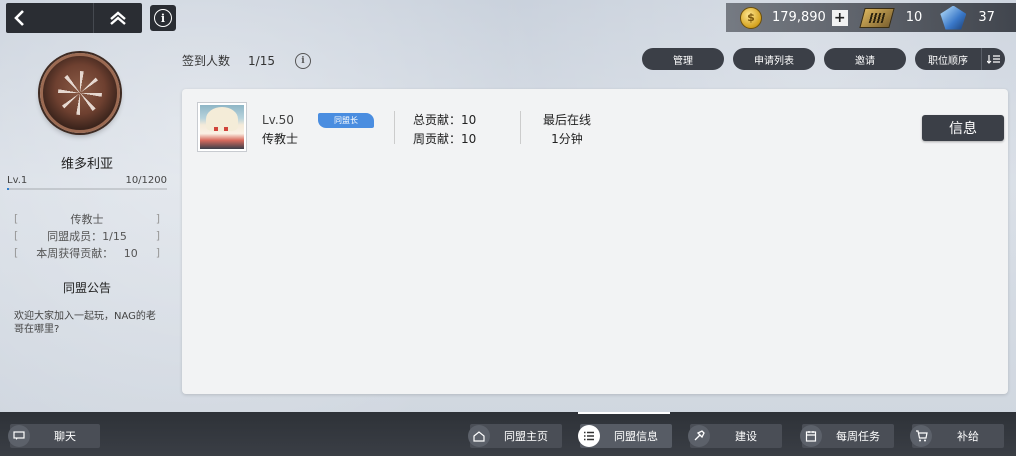 The image size is (1016, 456). What do you see at coordinates (346, 120) in the screenshot?
I see `role-badge: 同盟长` at bounding box center [346, 120].